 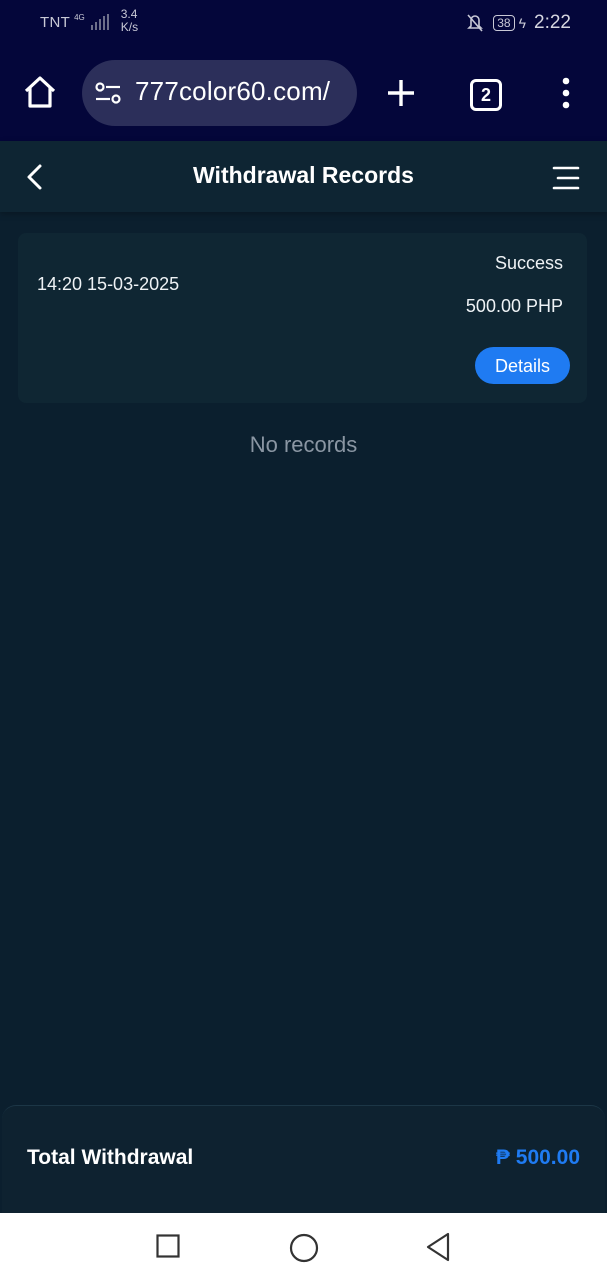 What do you see at coordinates (303, 1159) in the screenshot?
I see `total-withdrawal-panel: Total Withdrawal ₱ 500.00` at bounding box center [303, 1159].